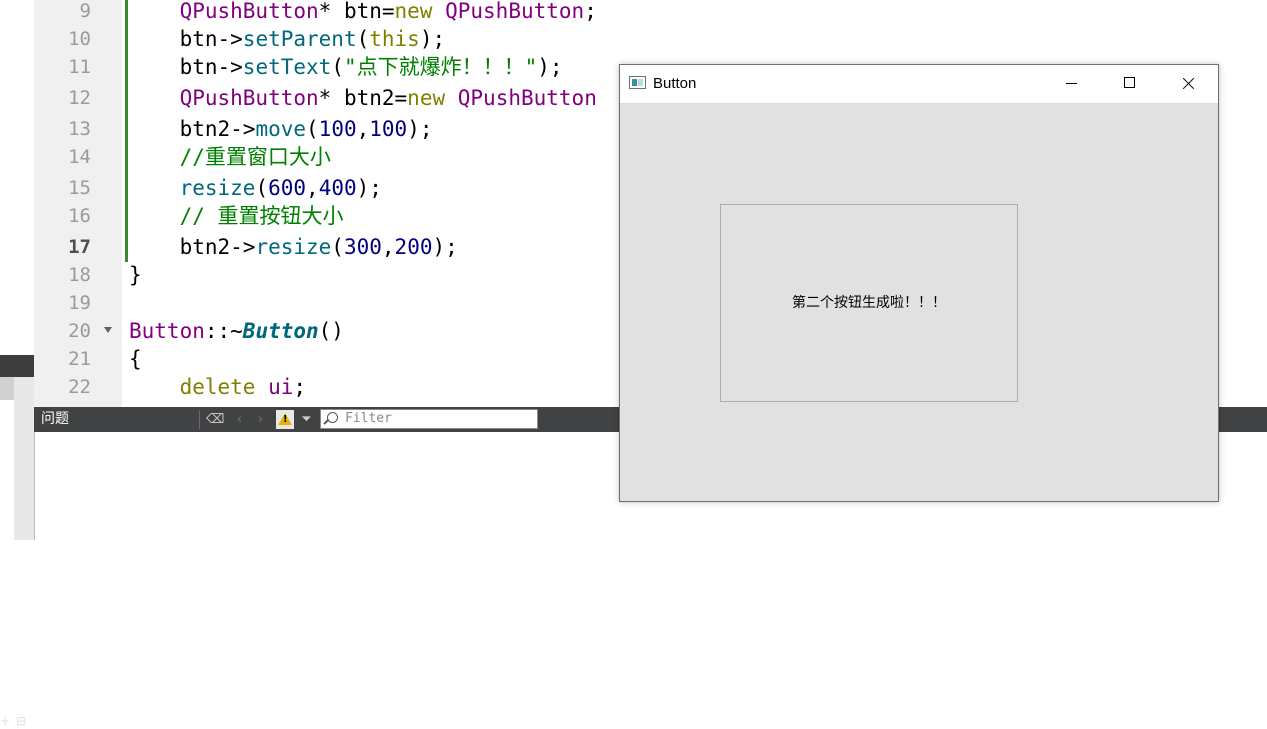 This screenshot has height=729, width=1267. What do you see at coordinates (300, 387) in the screenshot?
I see `code-token: ;` at bounding box center [300, 387].